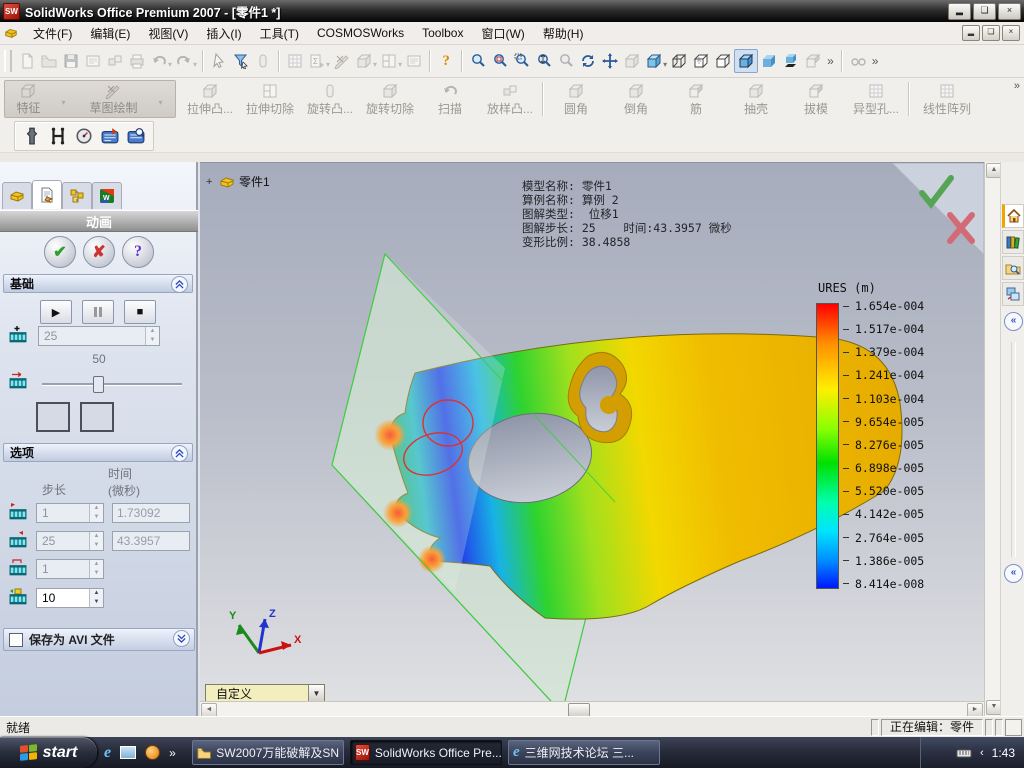 Image resolution: width=1024 pixels, height=768 pixels. Describe the element at coordinates (791, 61) in the screenshot. I see `shadows-icon` at that location.